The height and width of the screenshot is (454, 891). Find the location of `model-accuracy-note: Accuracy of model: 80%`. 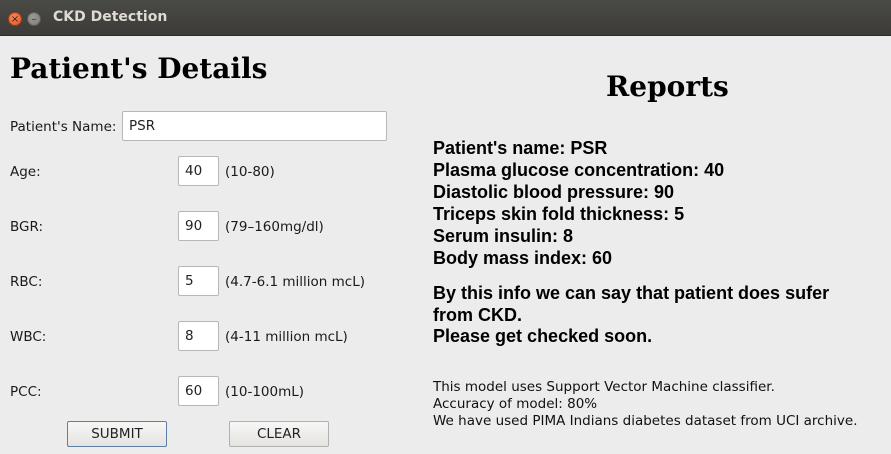

model-accuracy-note: Accuracy of model: 80% is located at coordinates (515, 404).